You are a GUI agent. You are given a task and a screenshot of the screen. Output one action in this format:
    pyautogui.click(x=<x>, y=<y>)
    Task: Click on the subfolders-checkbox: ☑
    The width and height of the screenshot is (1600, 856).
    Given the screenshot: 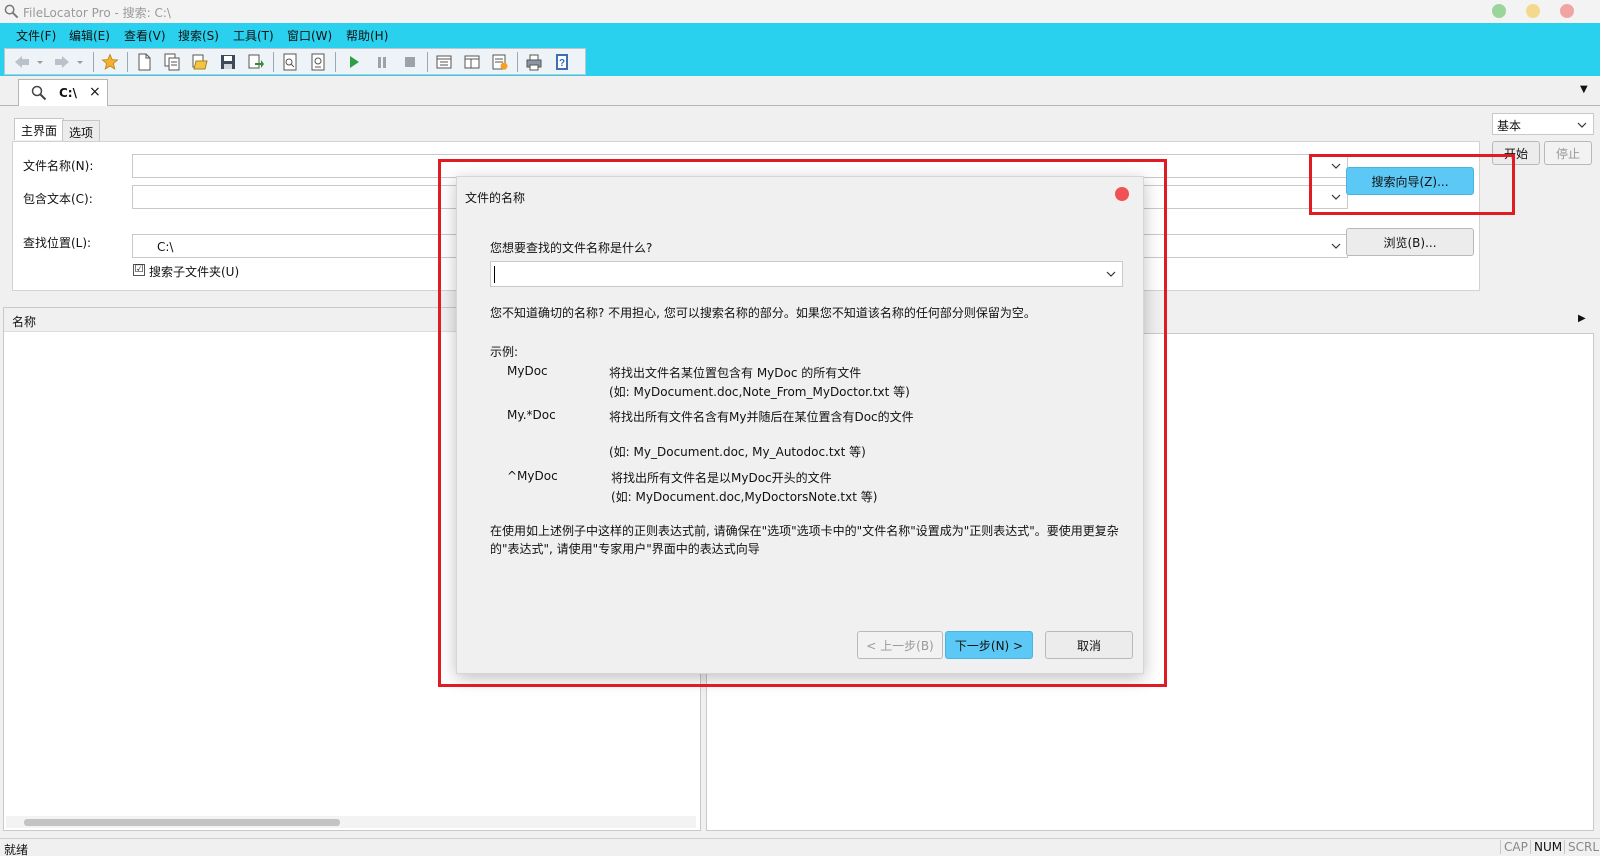 What is the action you would take?
    pyautogui.click(x=139, y=270)
    